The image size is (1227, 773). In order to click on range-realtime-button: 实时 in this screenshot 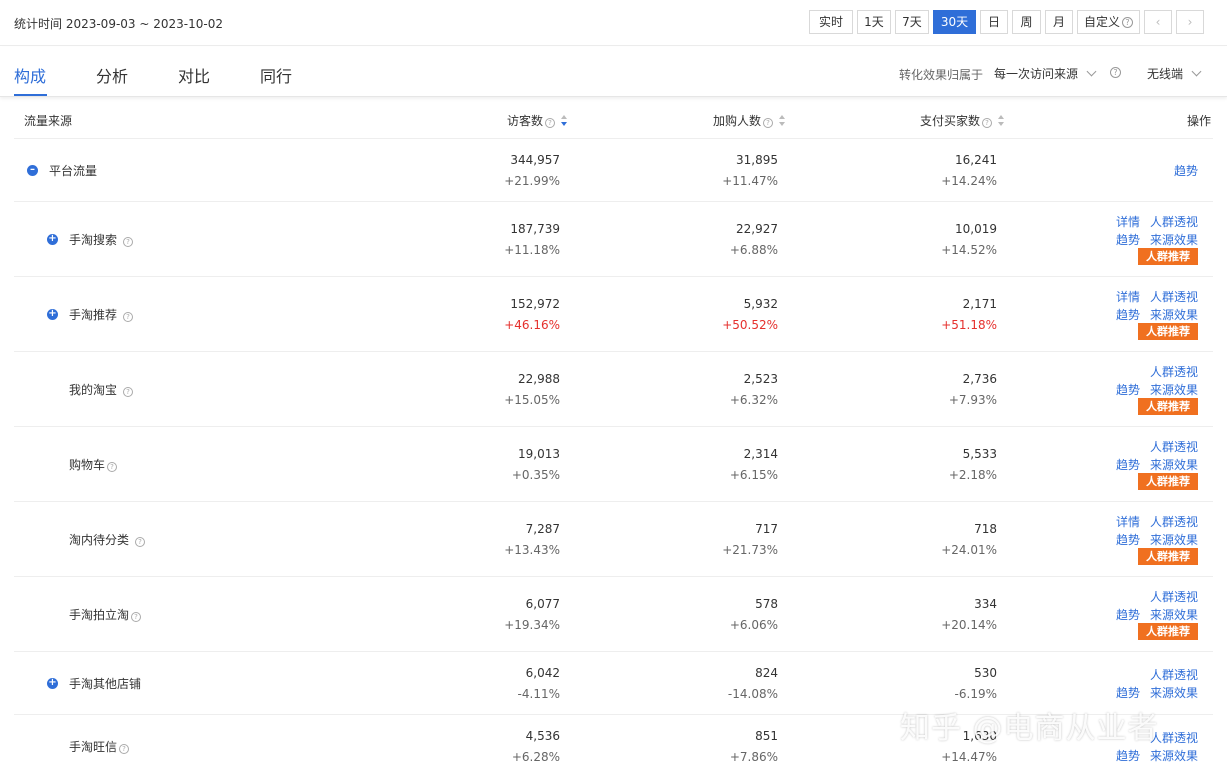, I will do `click(831, 22)`.